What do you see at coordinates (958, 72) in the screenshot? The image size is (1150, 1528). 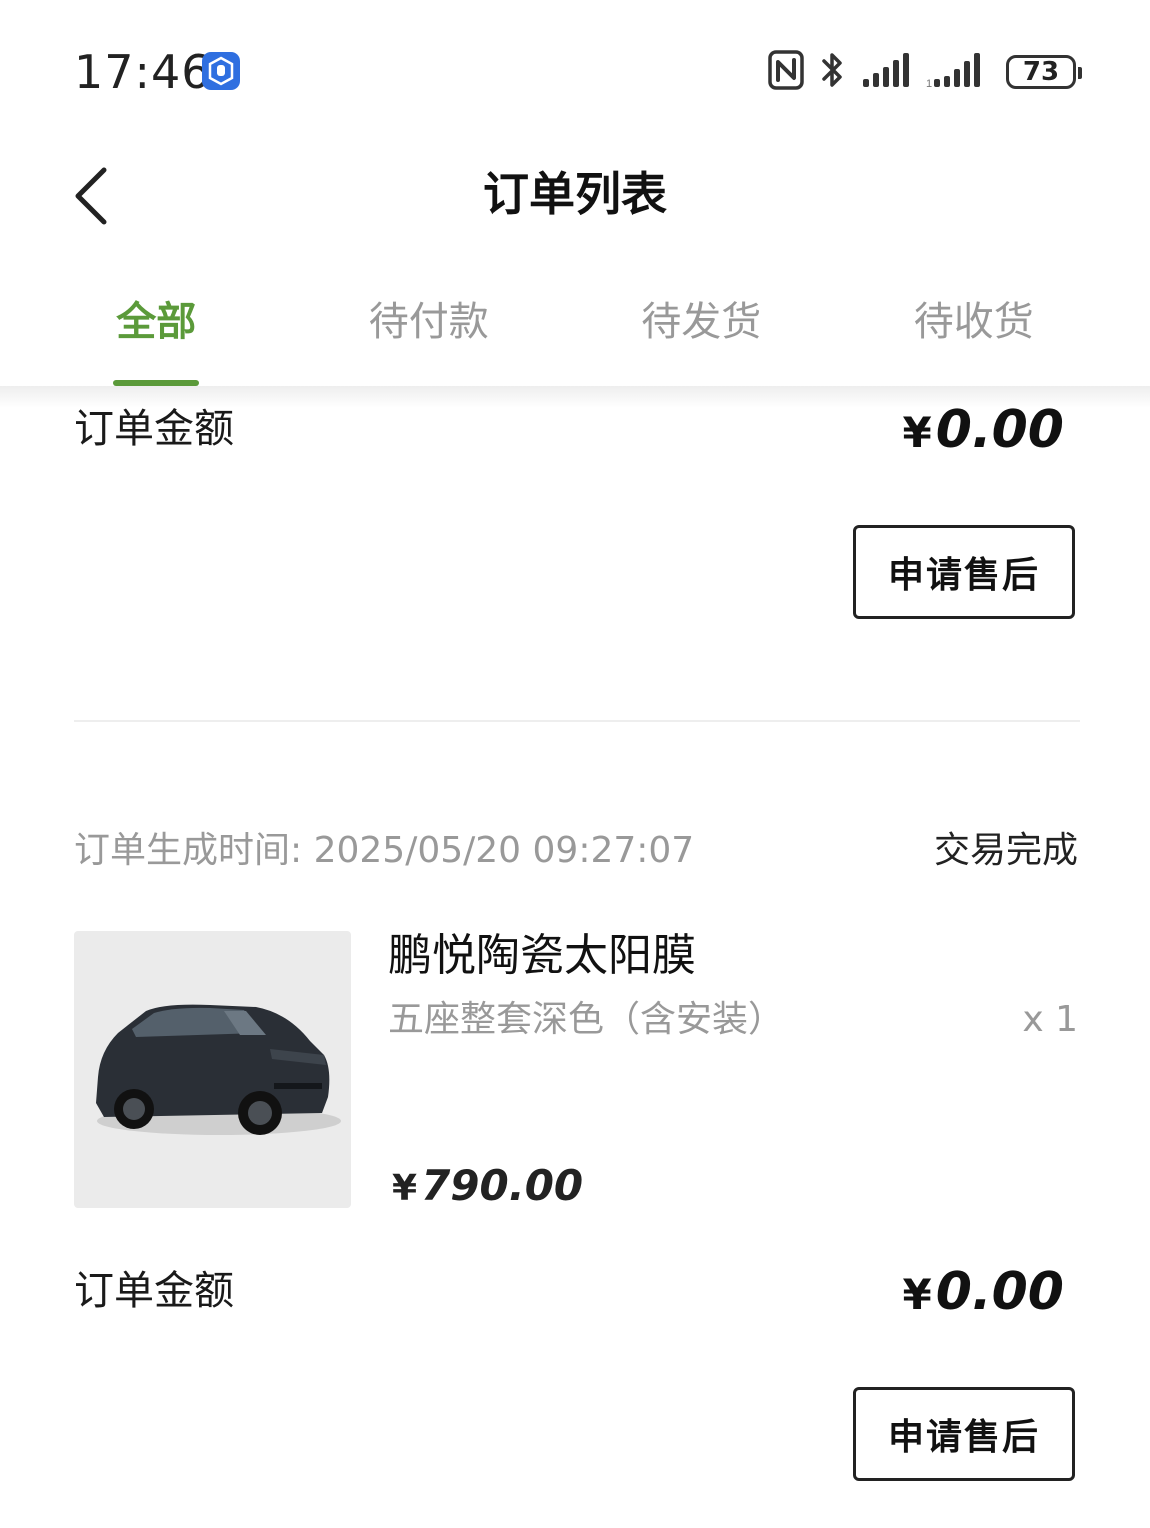 I see `signal-icon: 1` at bounding box center [958, 72].